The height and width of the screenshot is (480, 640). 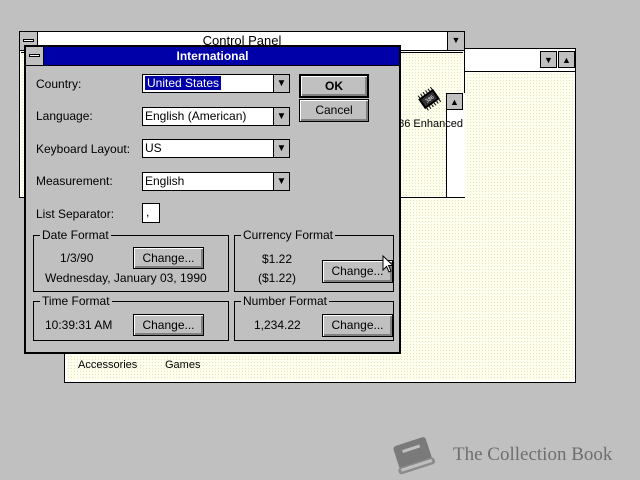 What do you see at coordinates (277, 278) in the screenshot?
I see `currency-format-negative: ($1.22)` at bounding box center [277, 278].